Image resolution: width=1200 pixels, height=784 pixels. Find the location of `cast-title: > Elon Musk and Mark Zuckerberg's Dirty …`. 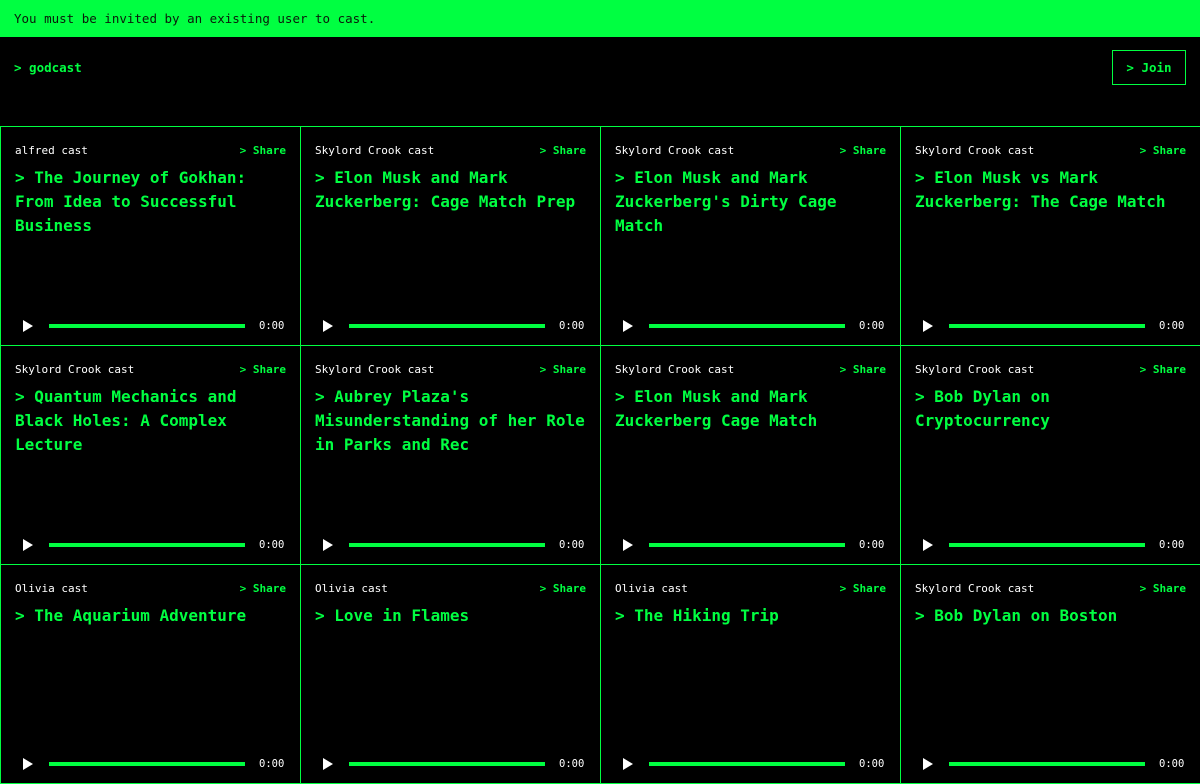

cast-title: > Elon Musk and Mark Zuckerberg's Dirty … is located at coordinates (750, 202).